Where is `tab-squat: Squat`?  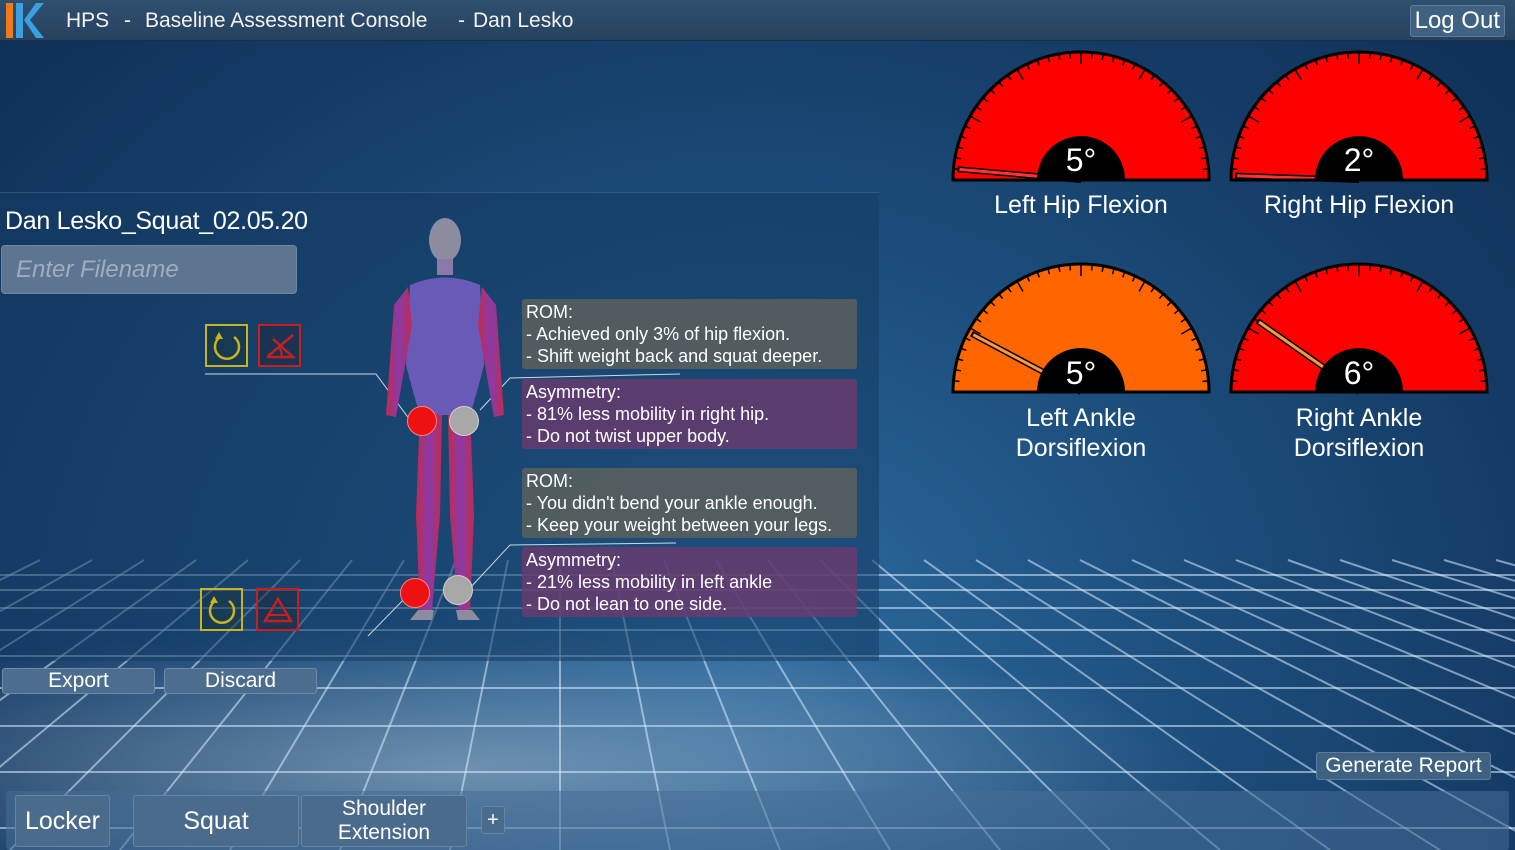 tab-squat: Squat is located at coordinates (216, 821).